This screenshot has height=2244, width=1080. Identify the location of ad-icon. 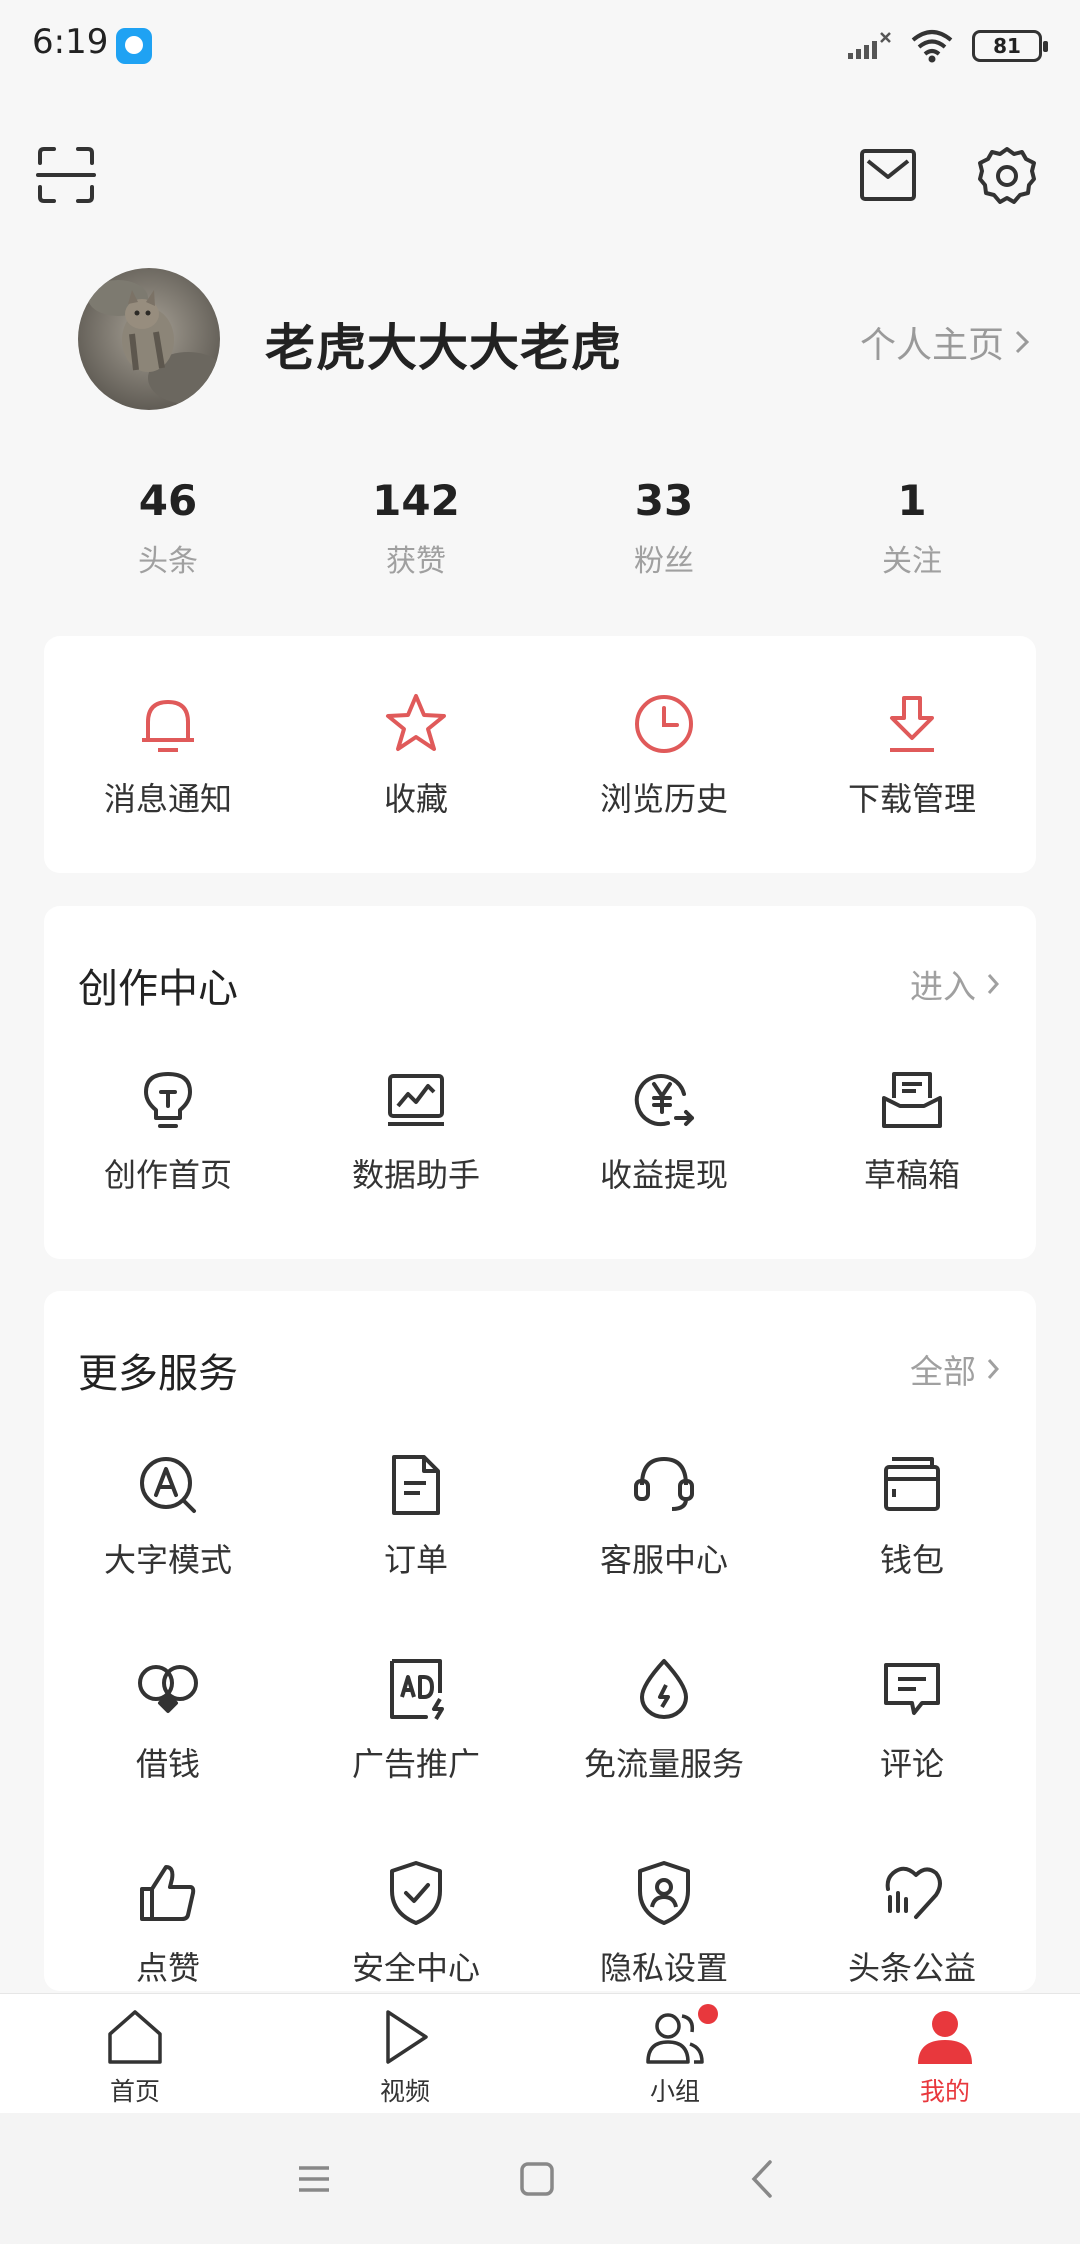
(417, 1690).